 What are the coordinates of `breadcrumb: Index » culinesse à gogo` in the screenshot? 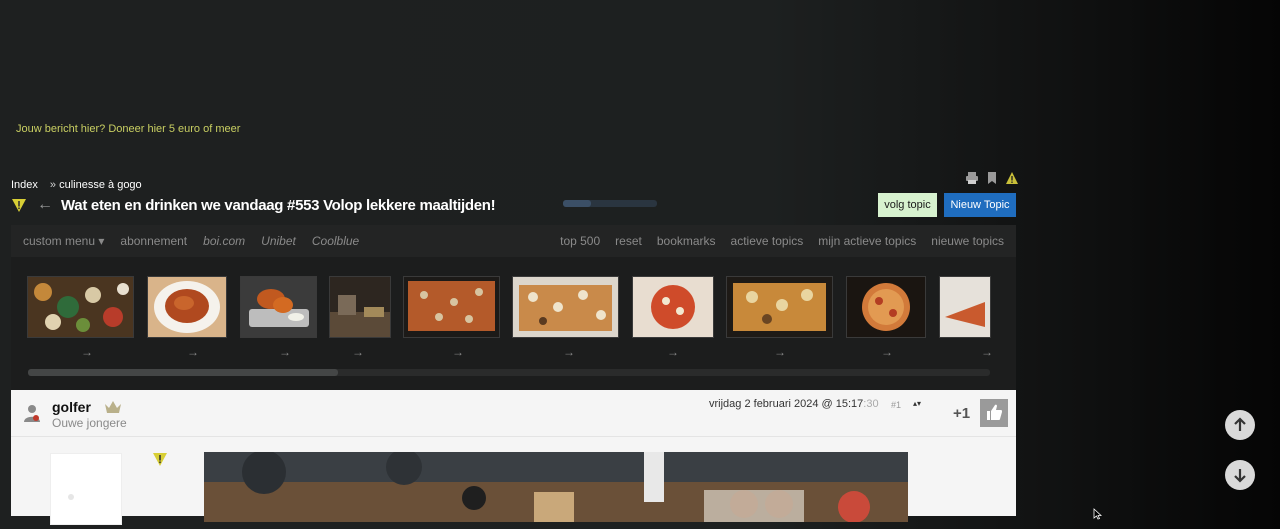 It's located at (76, 185).